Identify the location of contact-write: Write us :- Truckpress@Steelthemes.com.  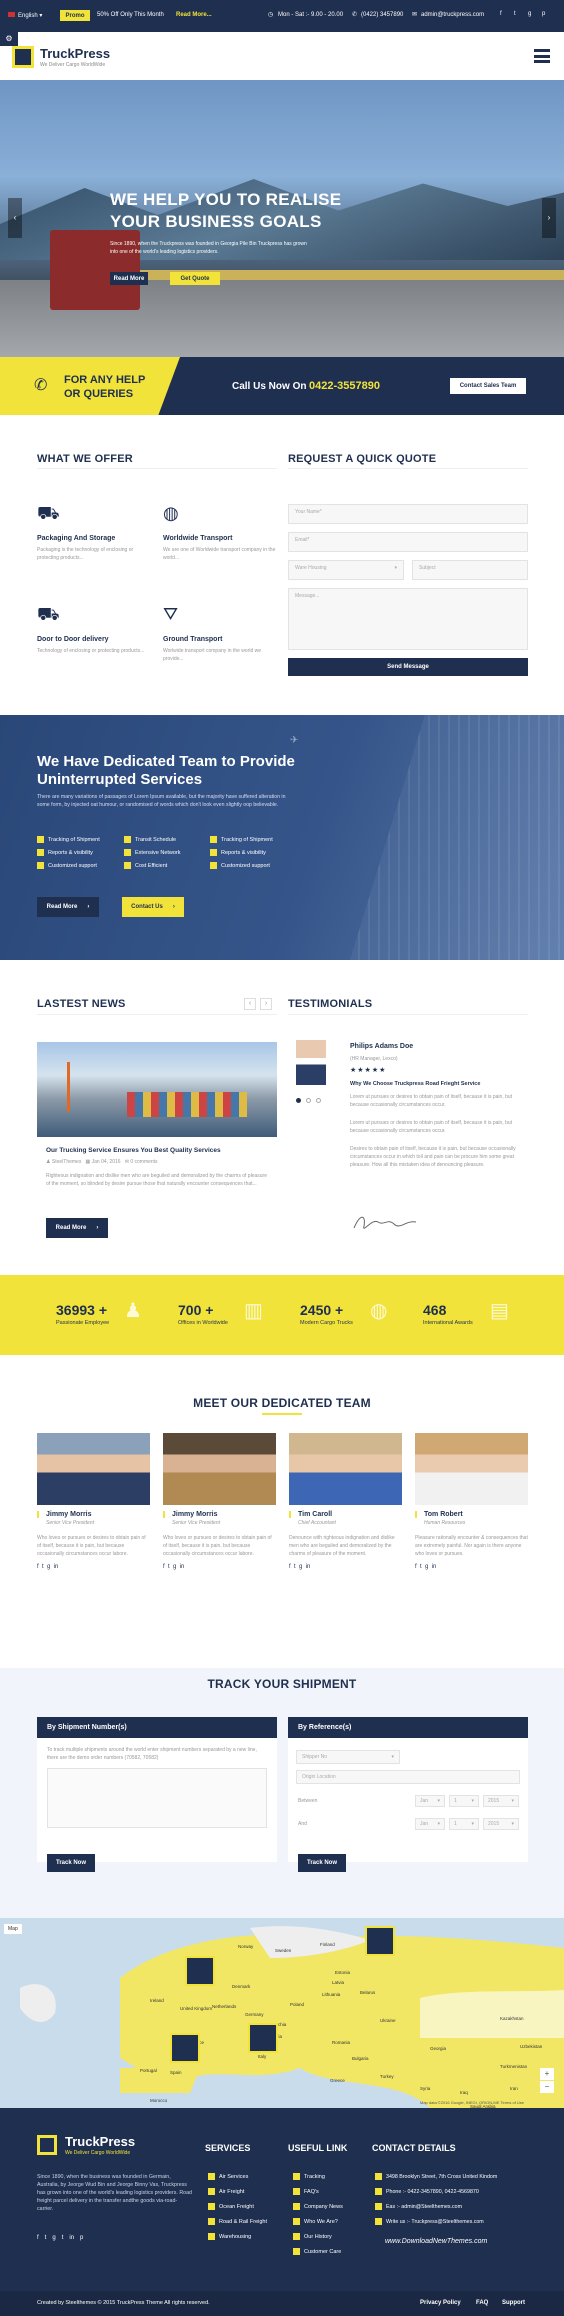
(436, 2222).